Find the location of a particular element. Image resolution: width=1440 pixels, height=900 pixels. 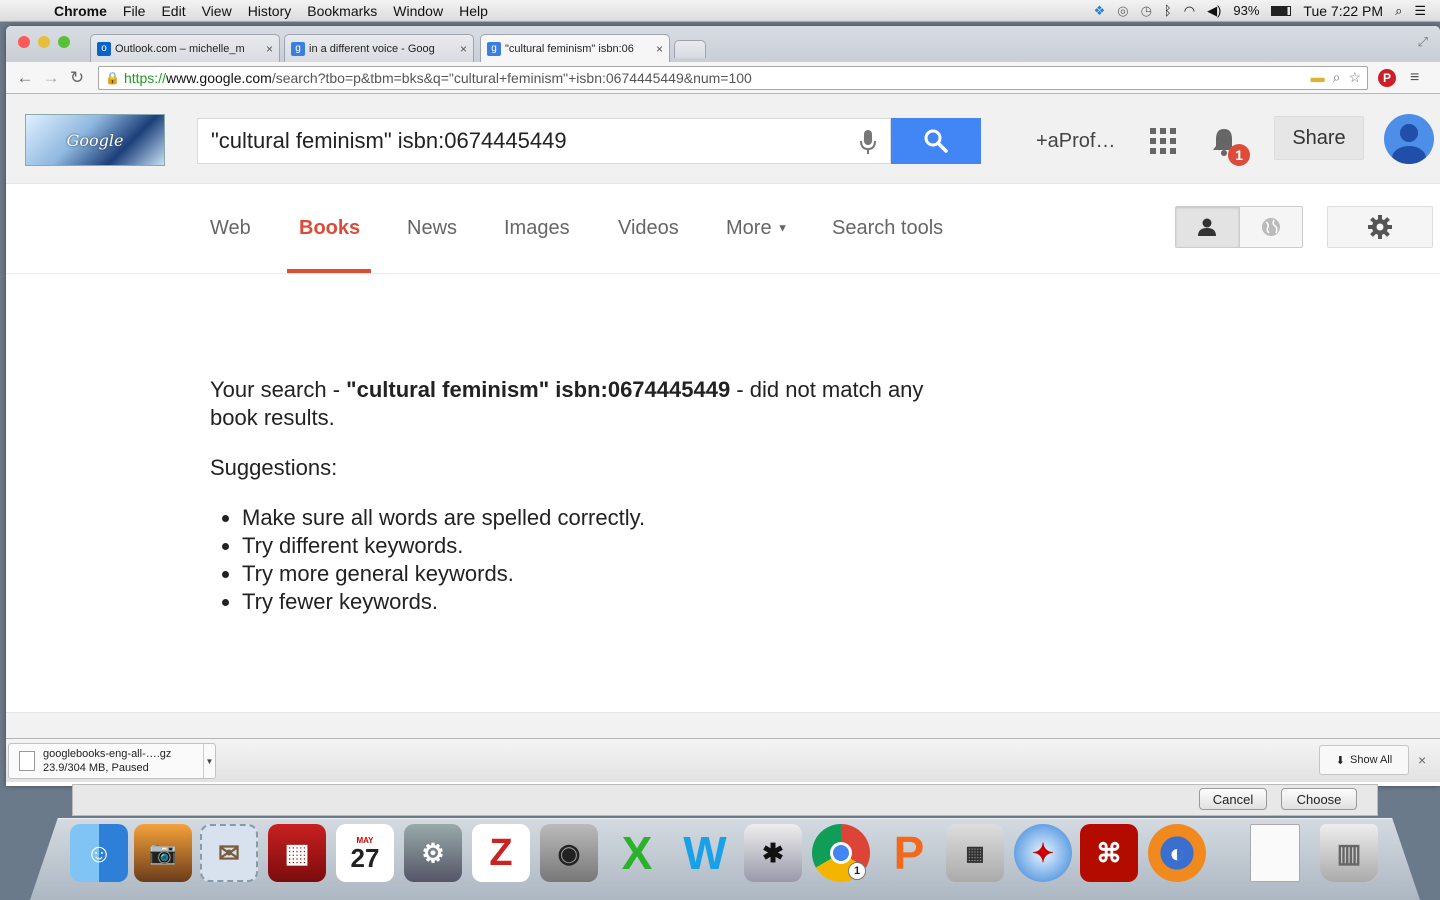

tab-different-voice: g in a different voice - Goog × is located at coordinates (379, 48).